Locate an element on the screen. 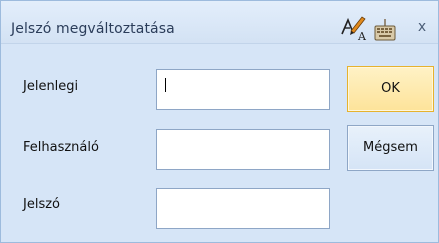 Image resolution: width=439 pixels, height=243 pixels. svg-text: A is located at coordinates (362, 36).